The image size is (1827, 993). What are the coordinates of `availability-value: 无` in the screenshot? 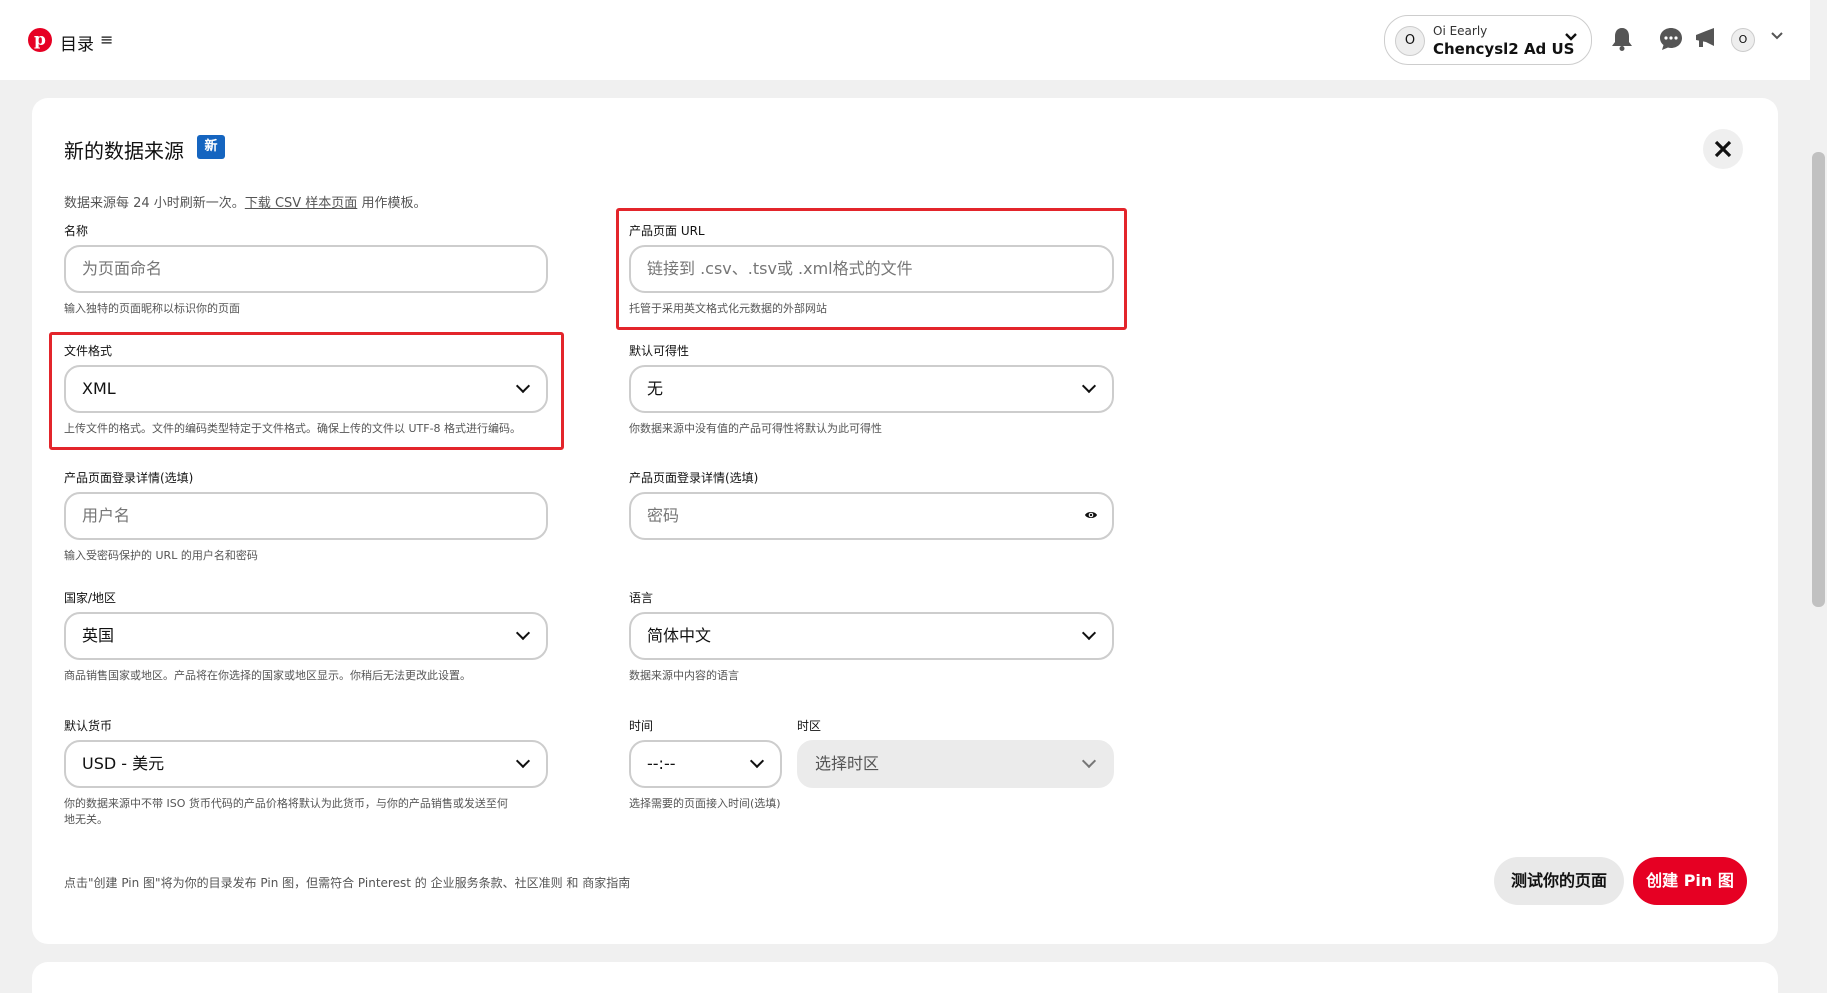 It's located at (655, 388).